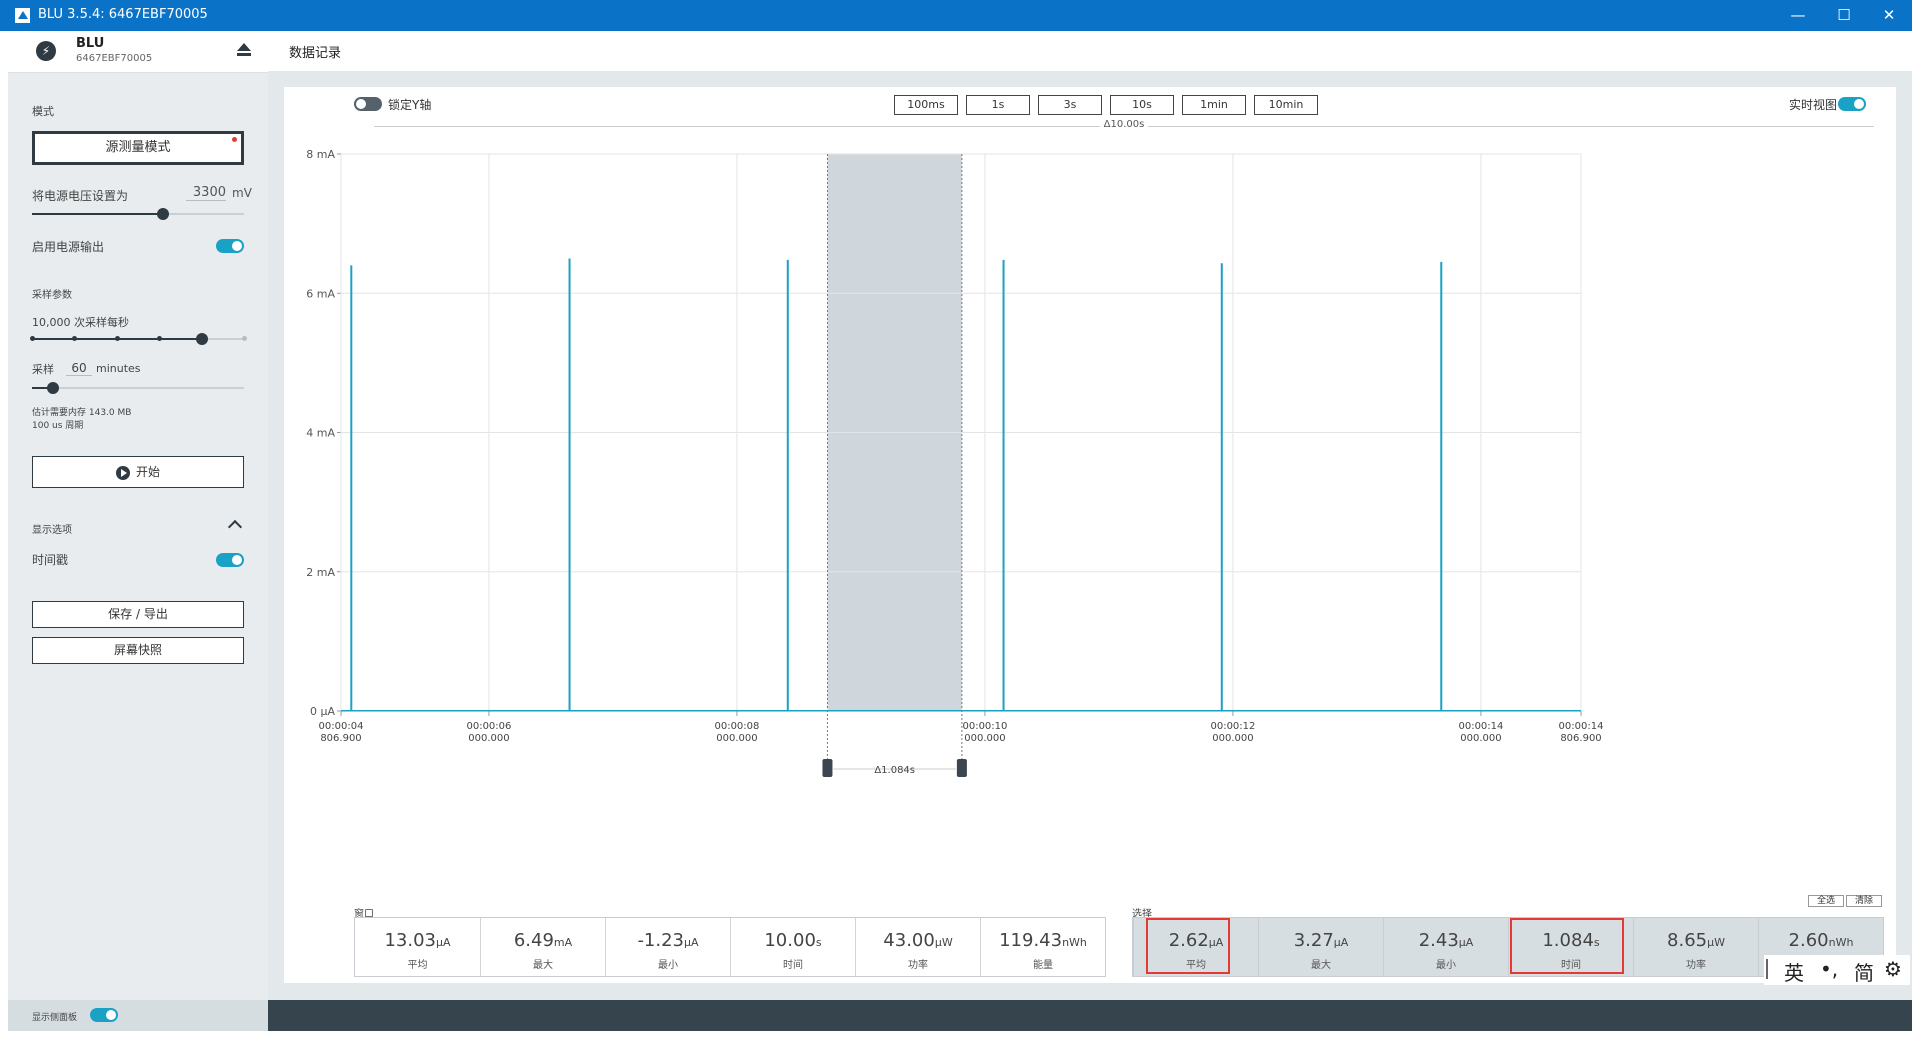 This screenshot has width=1912, height=1040. I want to click on show-side-panel-label: 显示侧面板, so click(55, 1018).